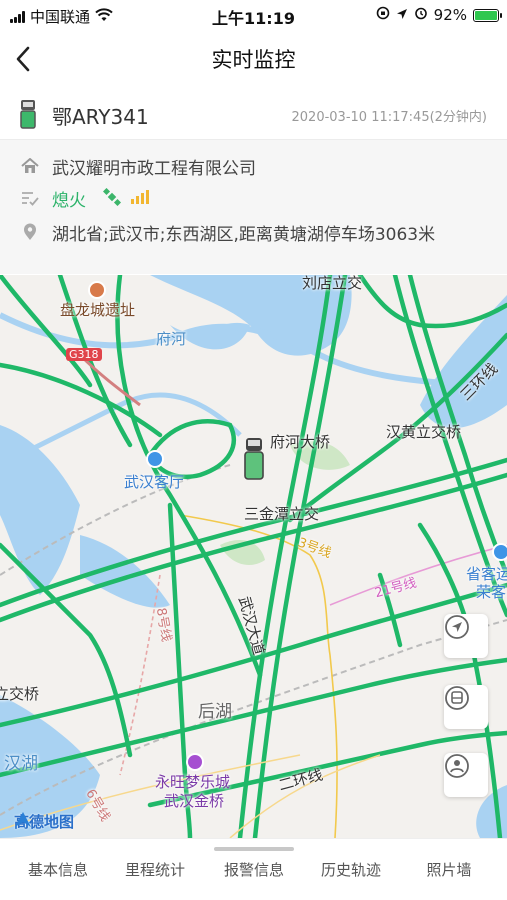 The width and height of the screenshot is (507, 900). I want to click on station-poi-icon, so click(155, 459).